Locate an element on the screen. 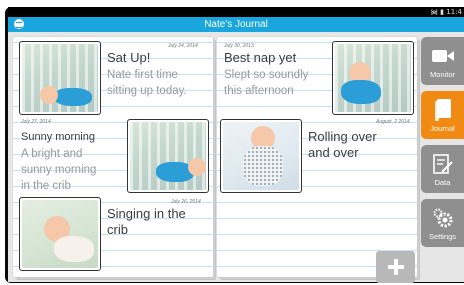 The height and width of the screenshot is (285, 464). entry-title: Sat Up! is located at coordinates (129, 57).